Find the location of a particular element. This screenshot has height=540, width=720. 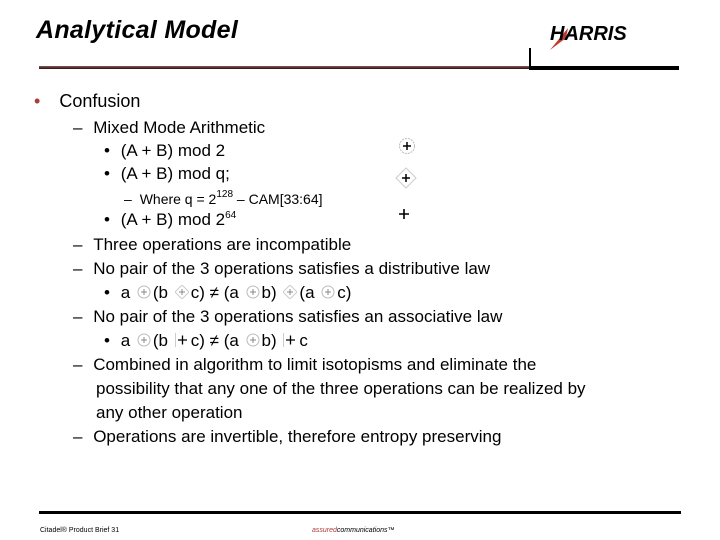

footer-divider is located at coordinates (360, 512).